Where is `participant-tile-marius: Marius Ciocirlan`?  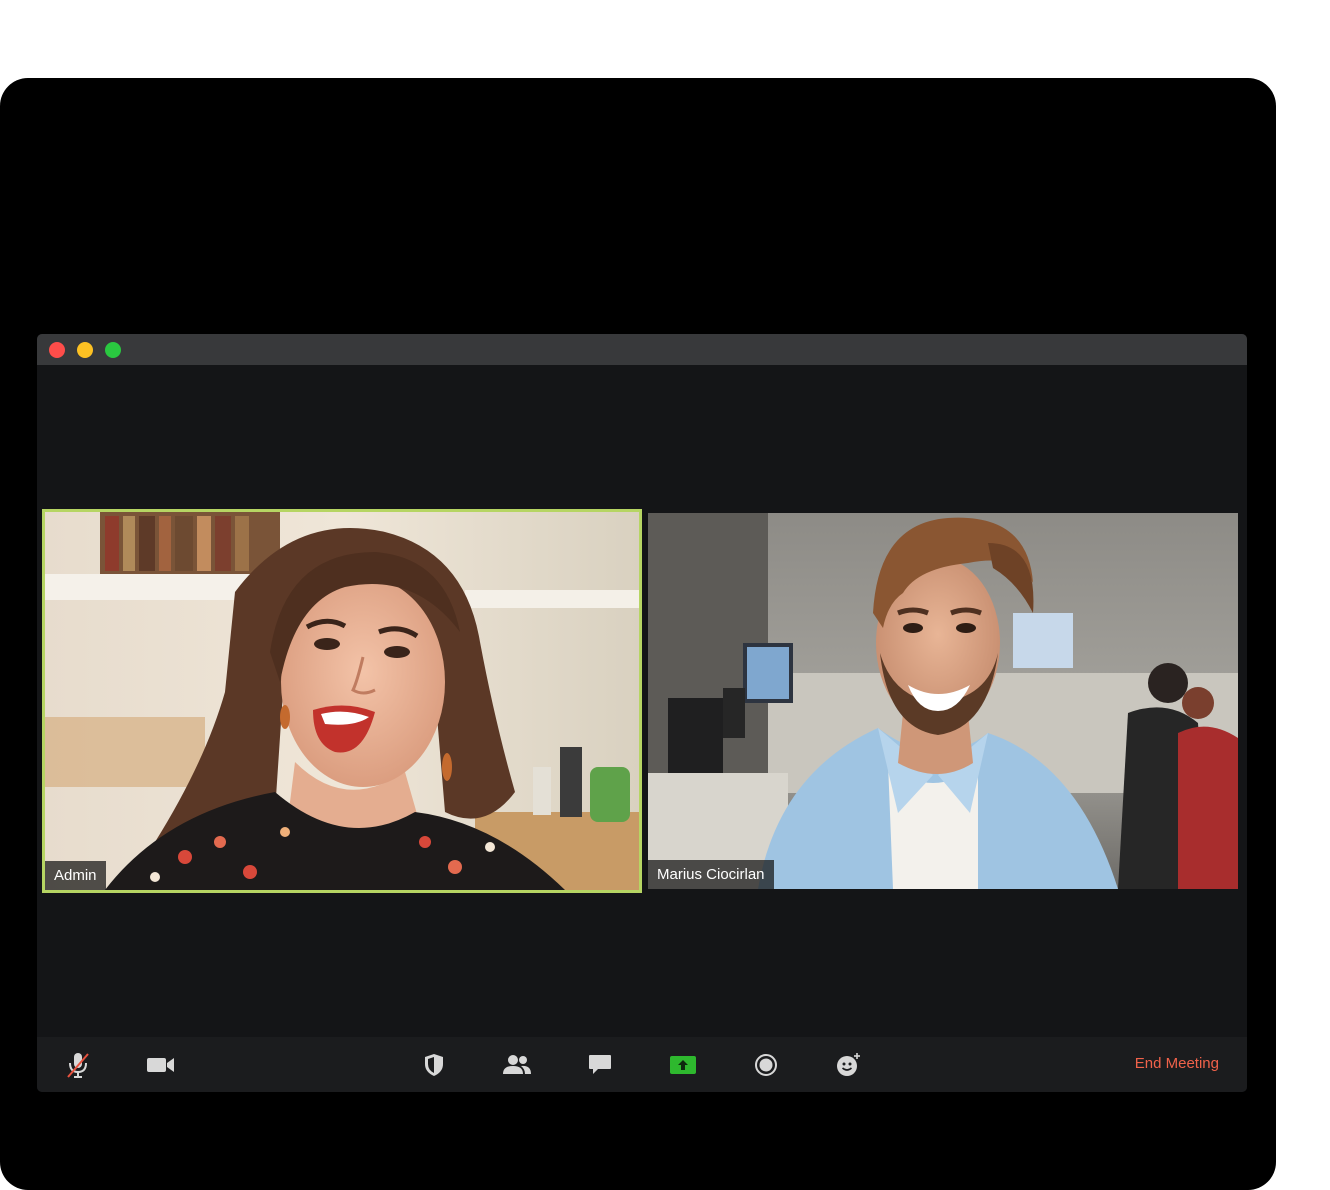
participant-tile-marius: Marius Ciocirlan is located at coordinates (943, 701).